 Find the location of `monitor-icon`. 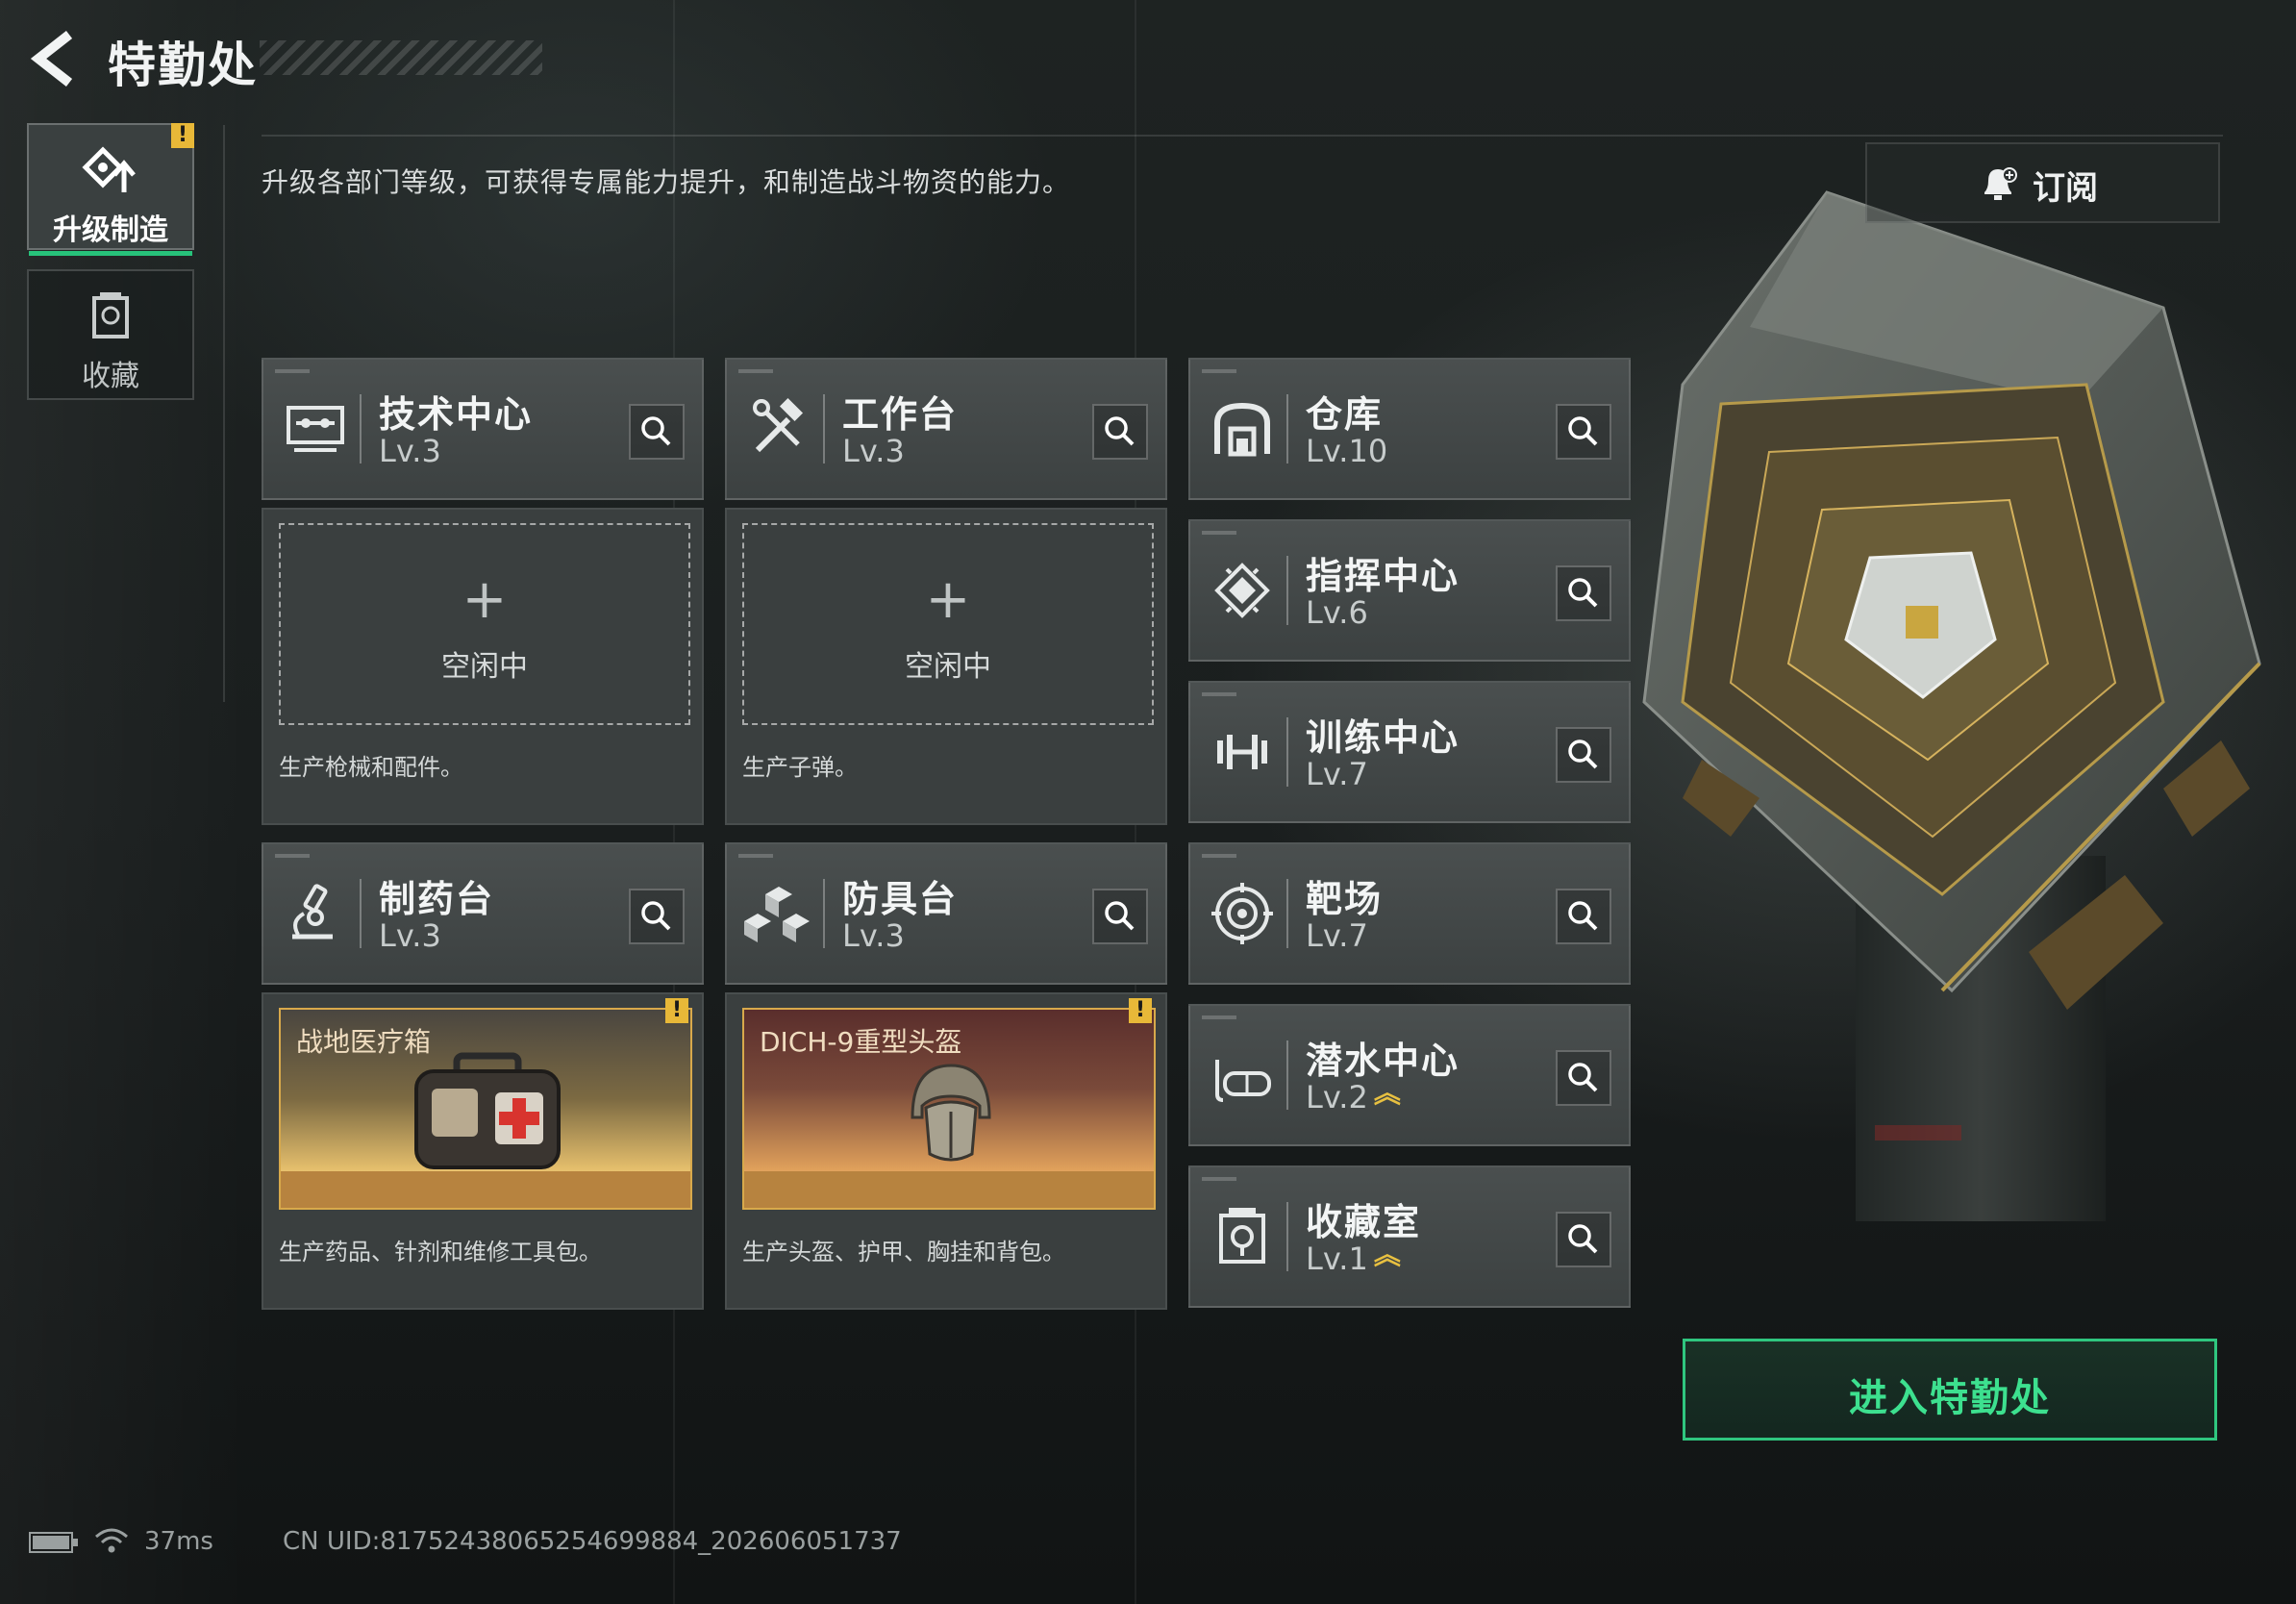

monitor-icon is located at coordinates (315, 429).